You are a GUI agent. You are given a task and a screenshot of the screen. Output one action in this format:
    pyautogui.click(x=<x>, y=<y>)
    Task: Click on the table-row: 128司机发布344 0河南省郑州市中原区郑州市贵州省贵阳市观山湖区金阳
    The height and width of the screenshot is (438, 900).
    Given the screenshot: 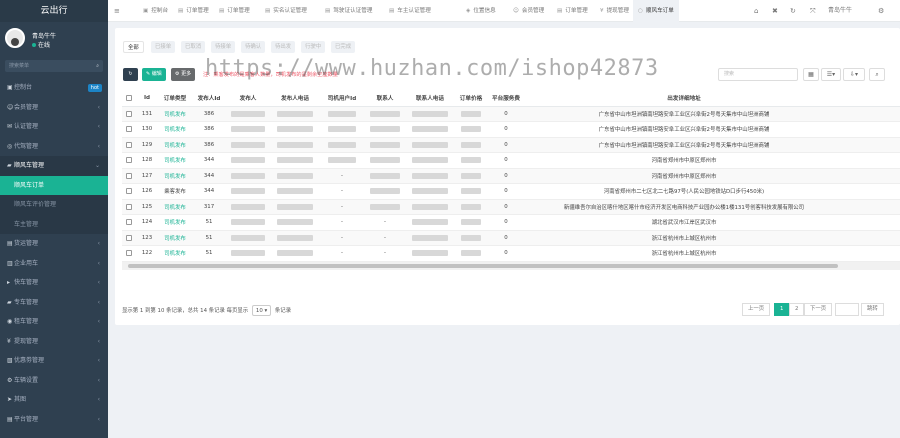 What is the action you would take?
    pyautogui.click(x=511, y=160)
    